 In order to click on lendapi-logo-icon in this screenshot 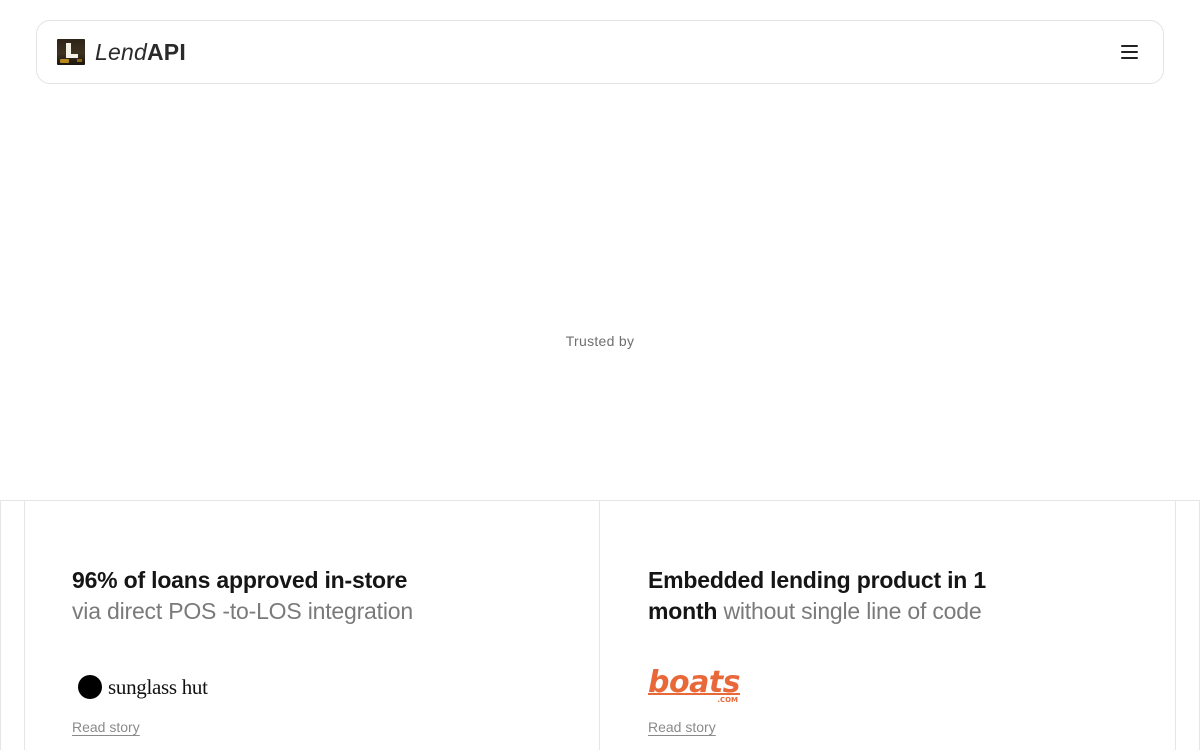, I will do `click(71, 52)`.